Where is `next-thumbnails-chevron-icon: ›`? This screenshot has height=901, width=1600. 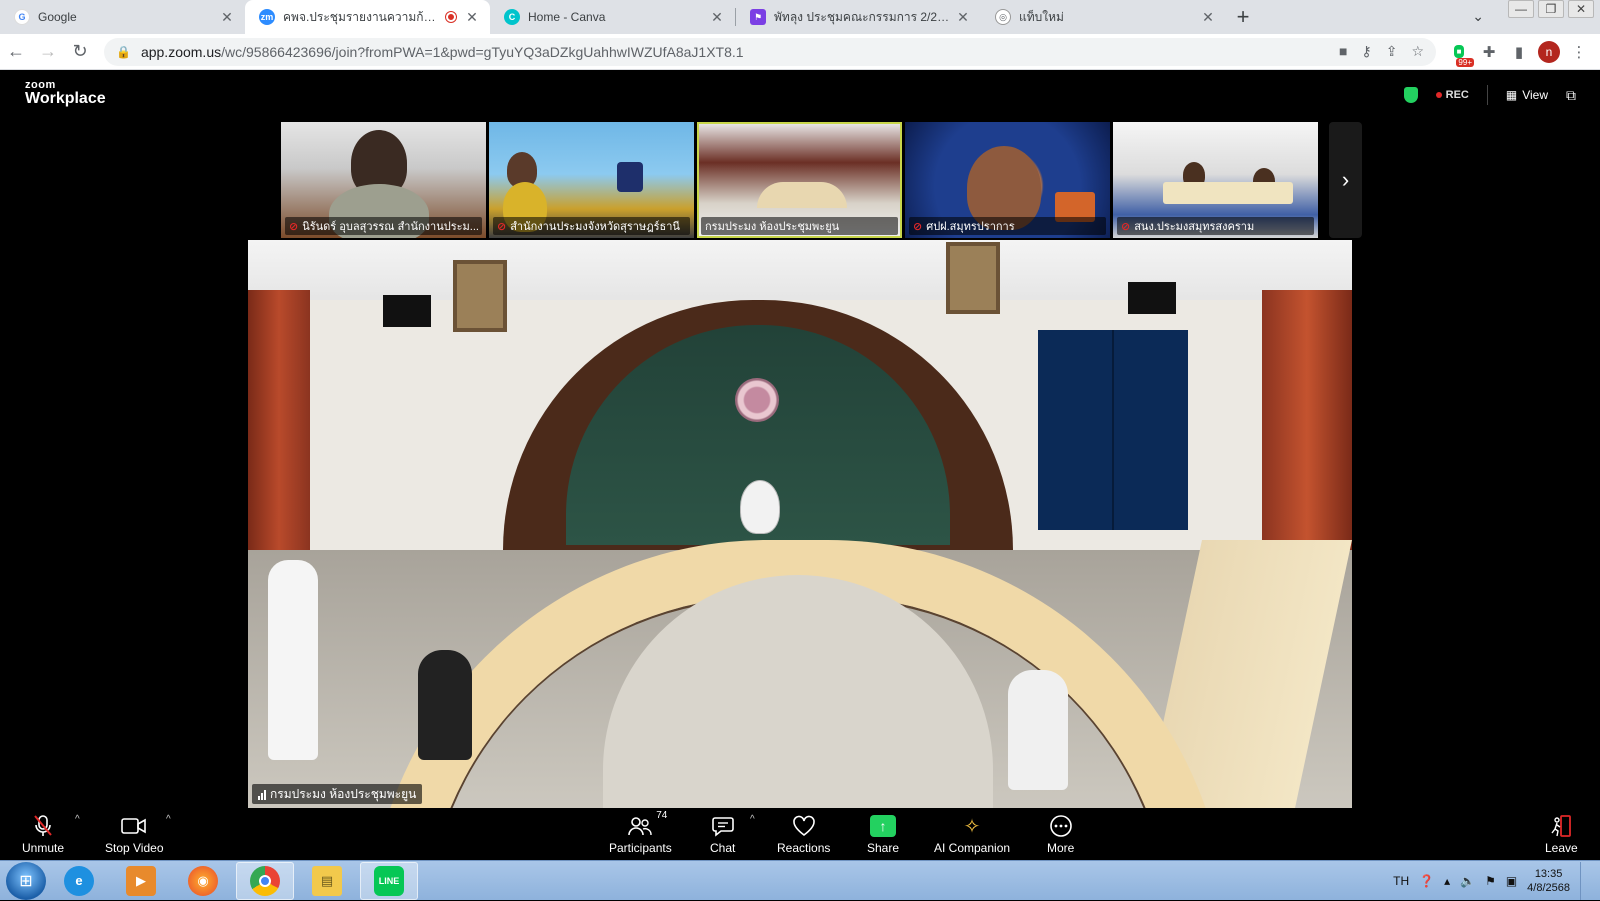 next-thumbnails-chevron-icon: › is located at coordinates (1345, 180).